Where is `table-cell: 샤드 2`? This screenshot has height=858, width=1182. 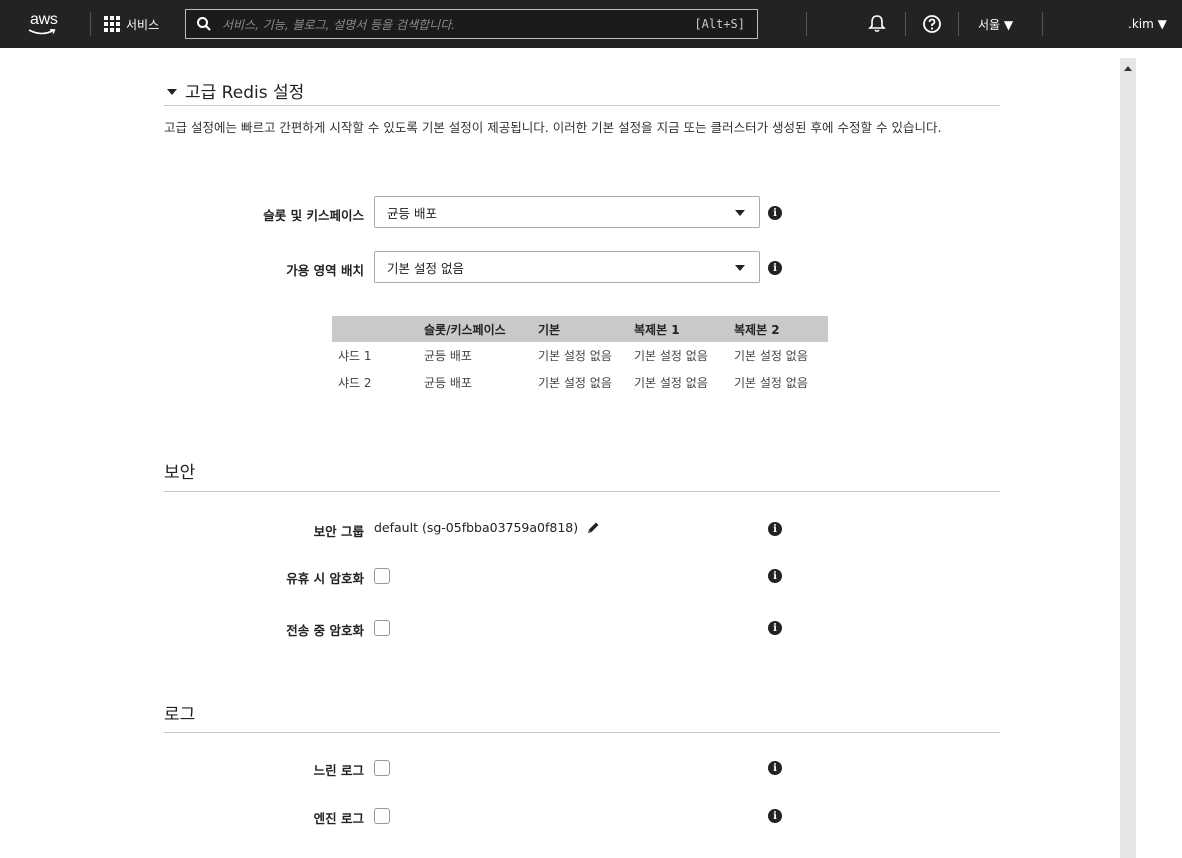 table-cell: 샤드 2 is located at coordinates (355, 383).